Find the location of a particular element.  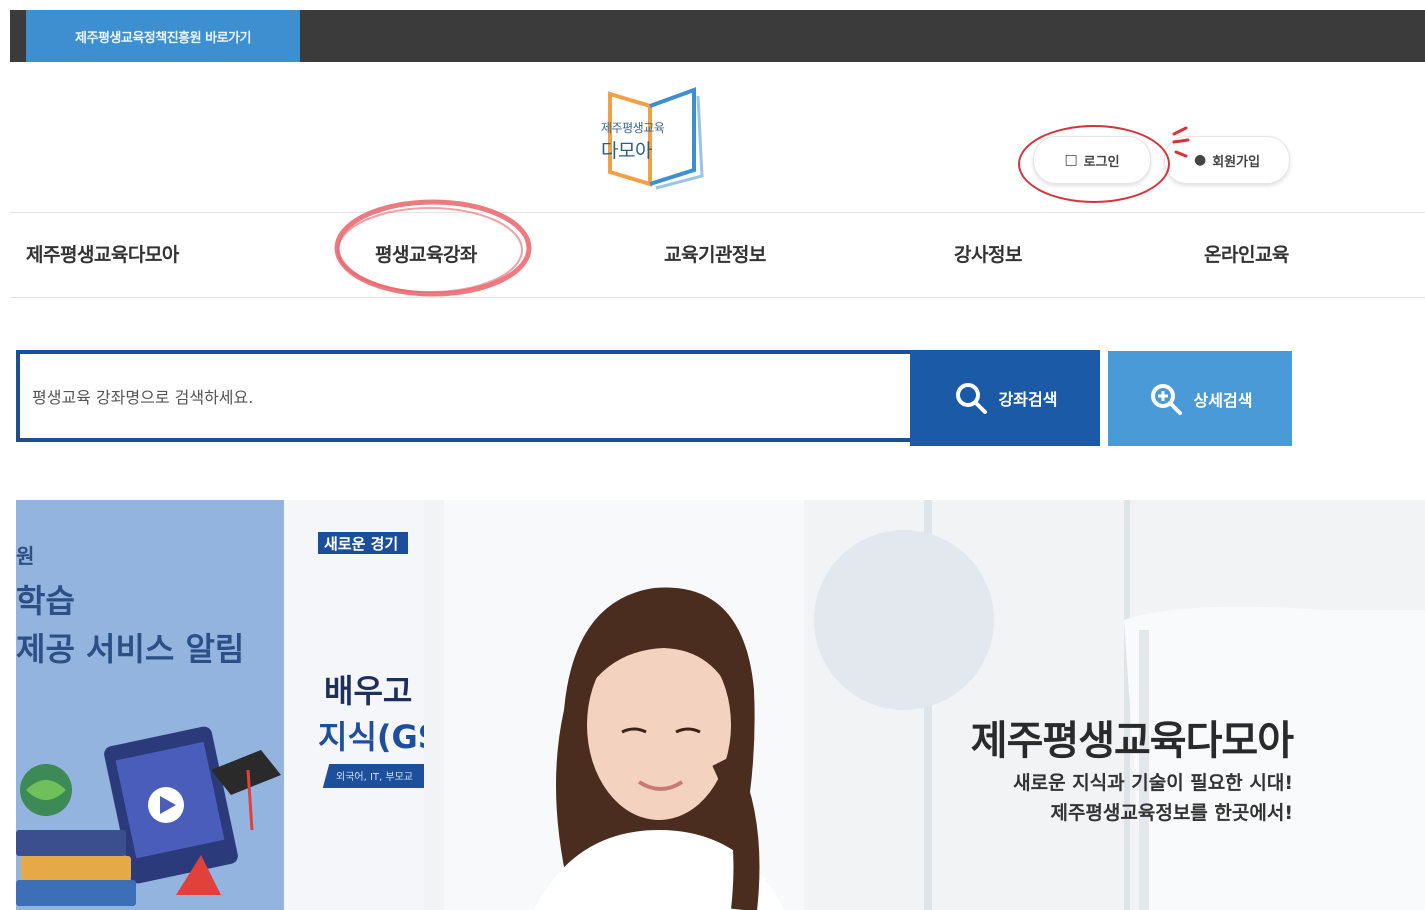

nav-bottom-divider is located at coordinates (717, 297).